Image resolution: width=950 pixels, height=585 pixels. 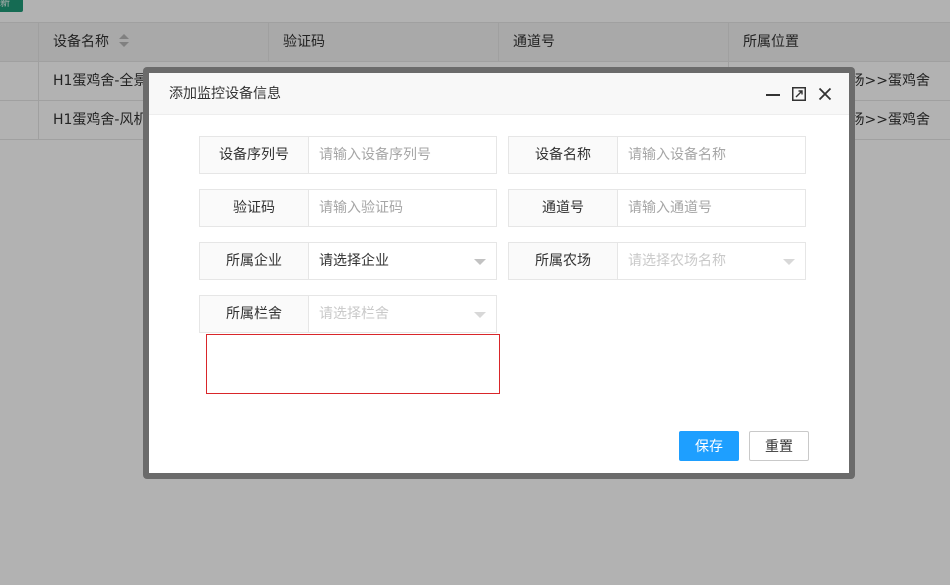 What do you see at coordinates (354, 261) in the screenshot?
I see `enterprise-select-value: 请选择企业` at bounding box center [354, 261].